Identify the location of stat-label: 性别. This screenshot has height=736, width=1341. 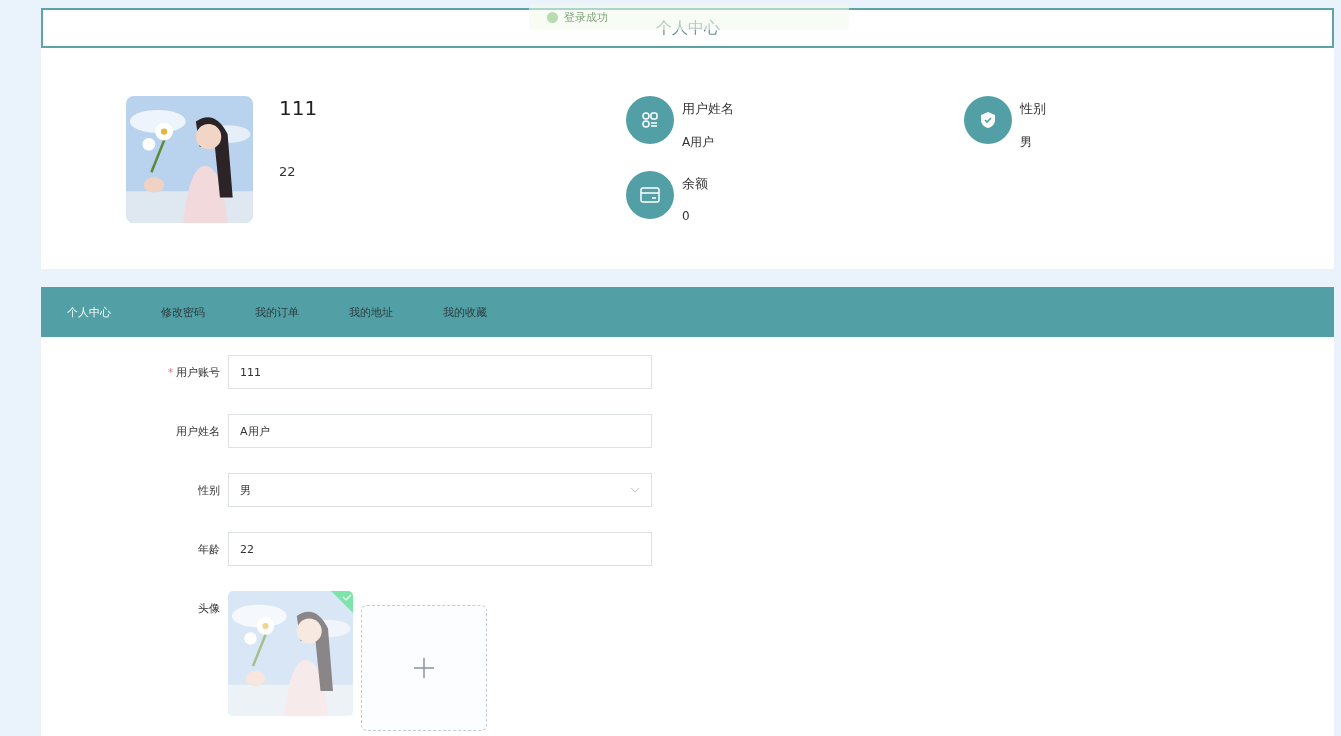
(1033, 109).